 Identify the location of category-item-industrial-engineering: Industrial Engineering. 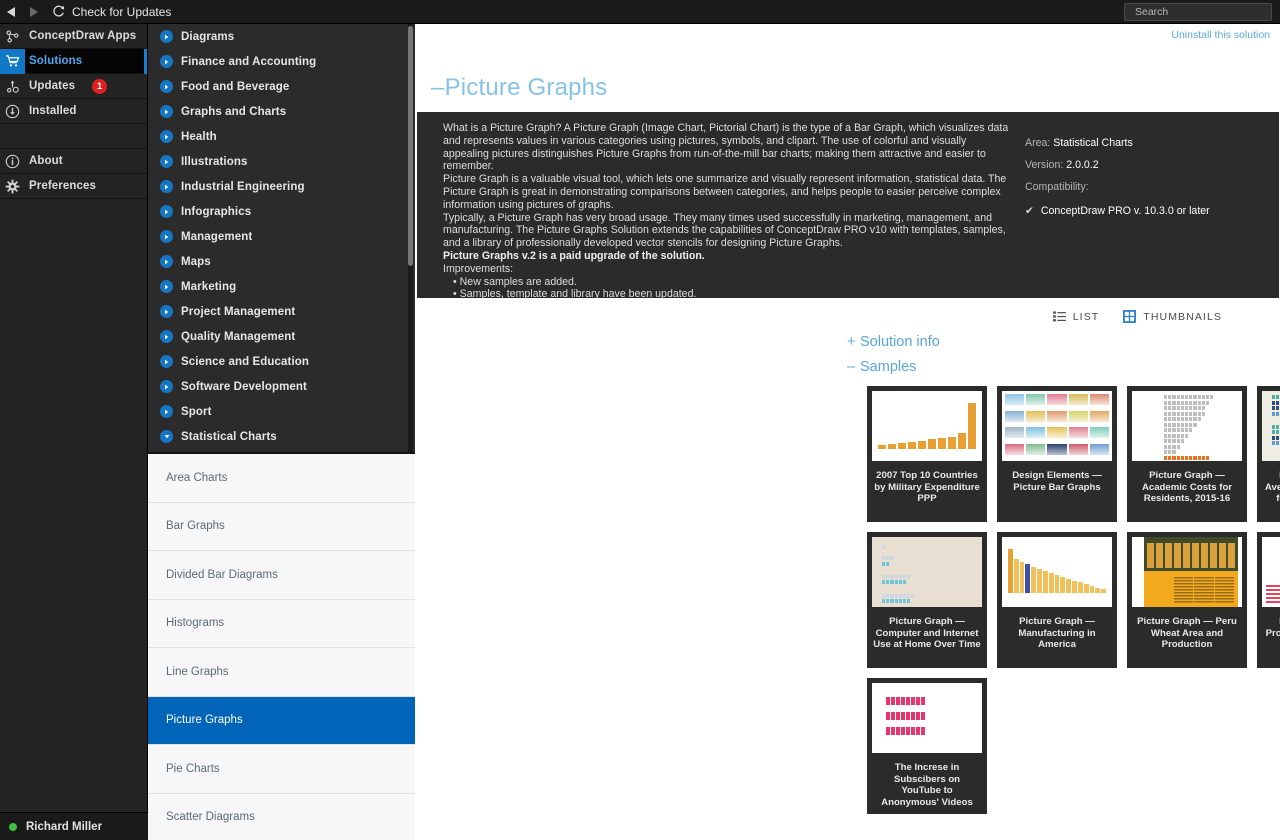
(281, 186).